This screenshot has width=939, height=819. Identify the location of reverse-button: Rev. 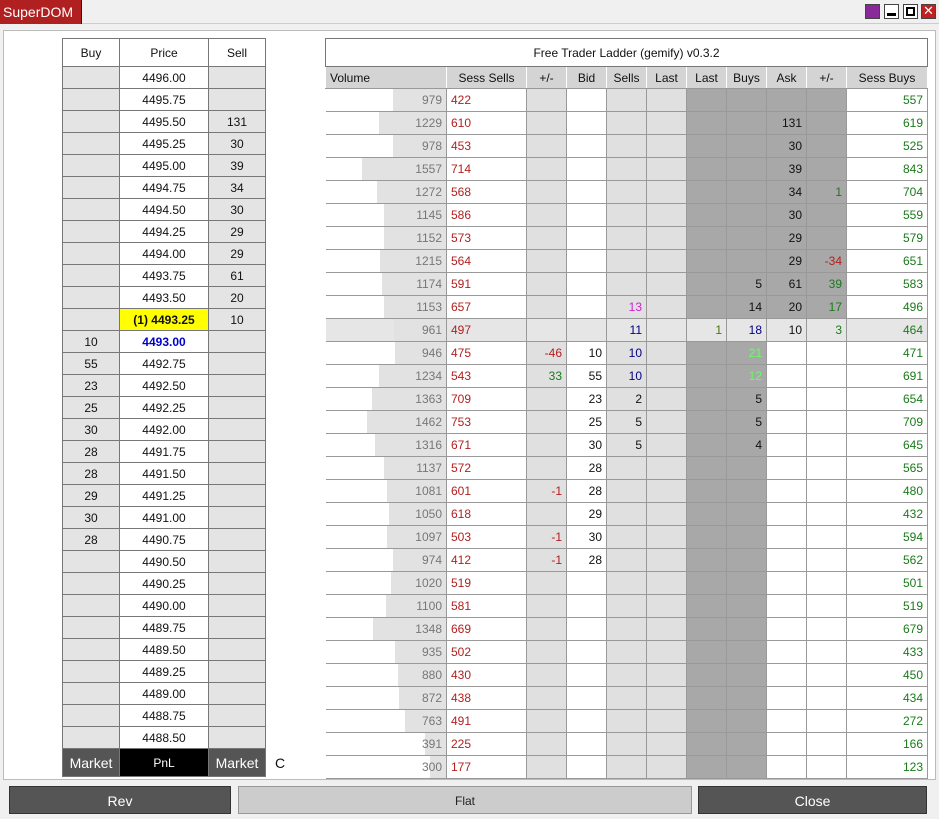
(120, 800).